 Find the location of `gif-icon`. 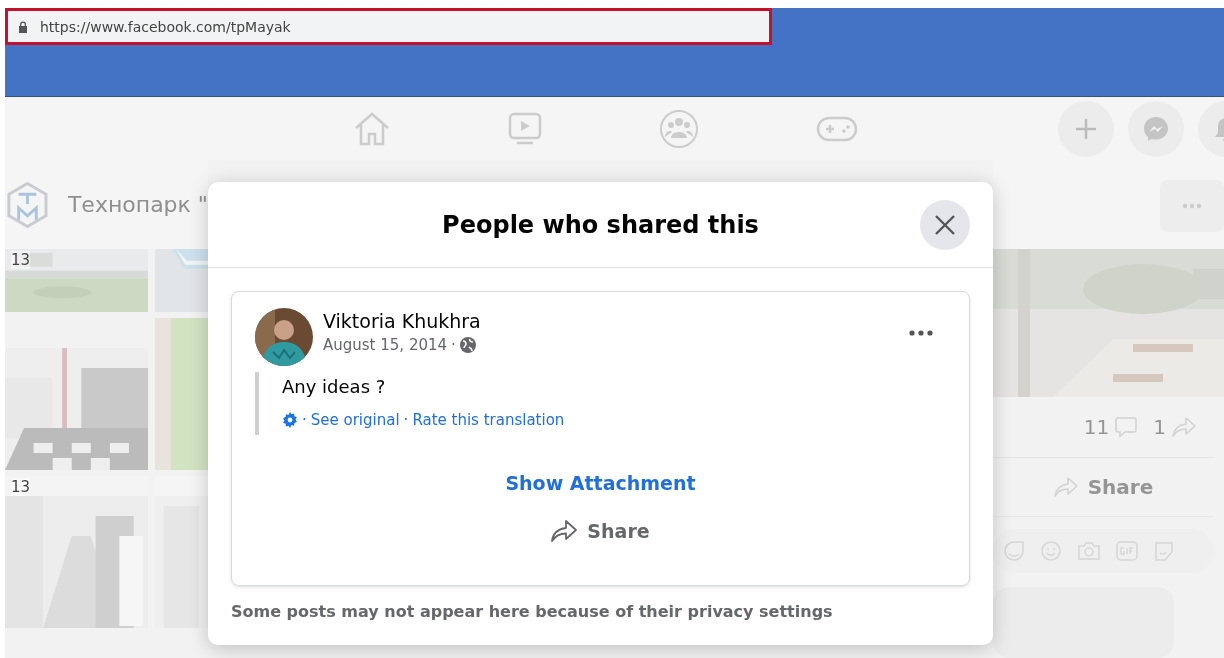

gif-icon is located at coordinates (1127, 551).